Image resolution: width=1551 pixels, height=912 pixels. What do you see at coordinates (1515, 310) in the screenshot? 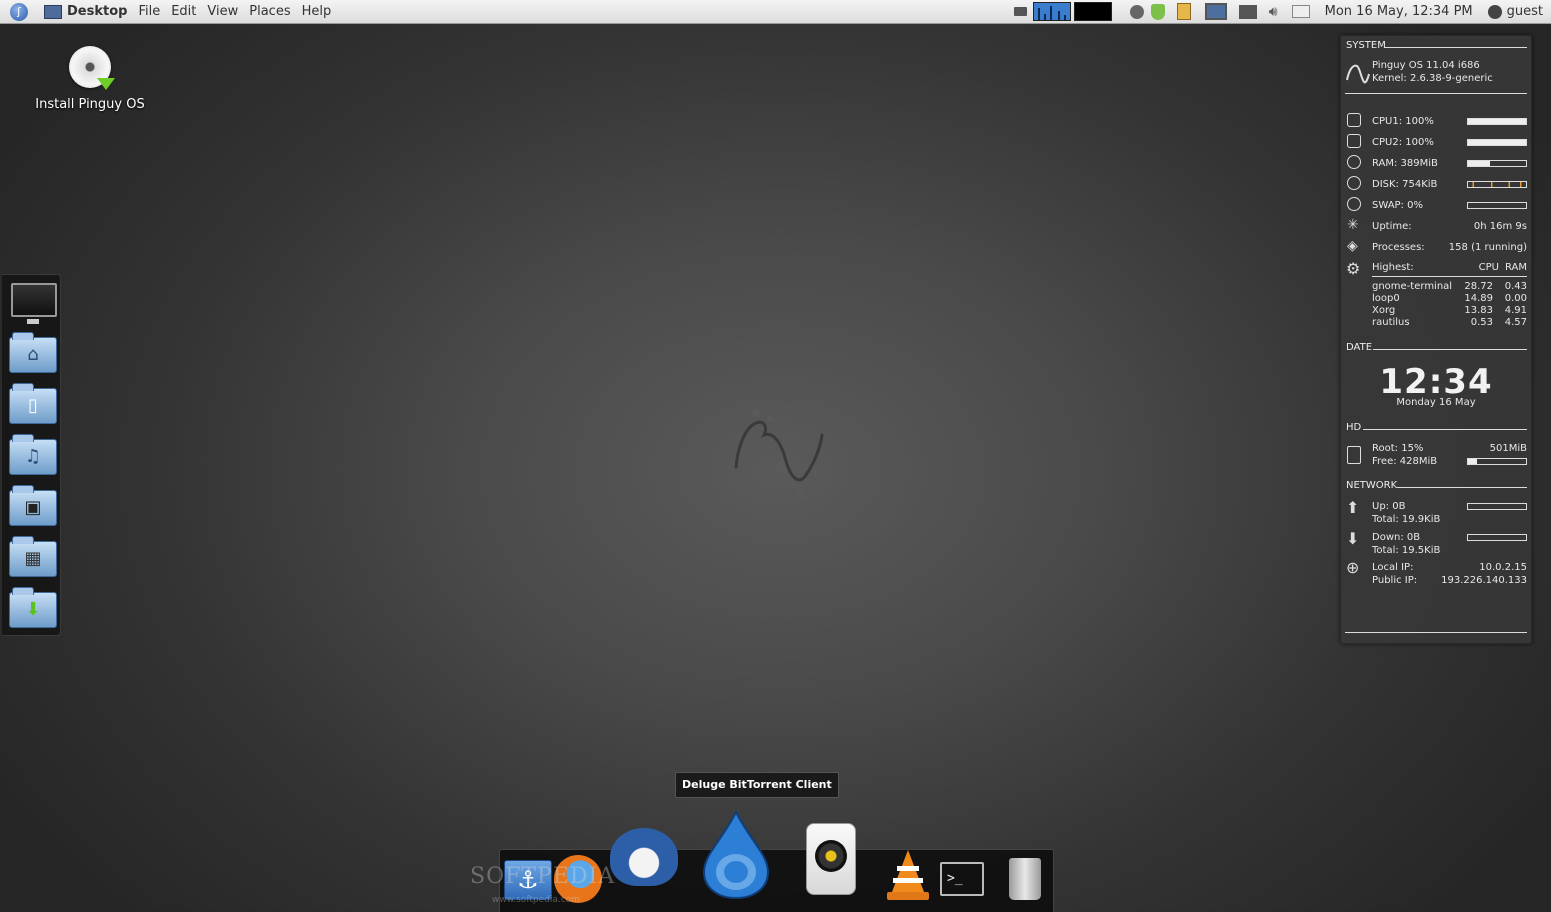
I see `process-ram: 4.91` at bounding box center [1515, 310].